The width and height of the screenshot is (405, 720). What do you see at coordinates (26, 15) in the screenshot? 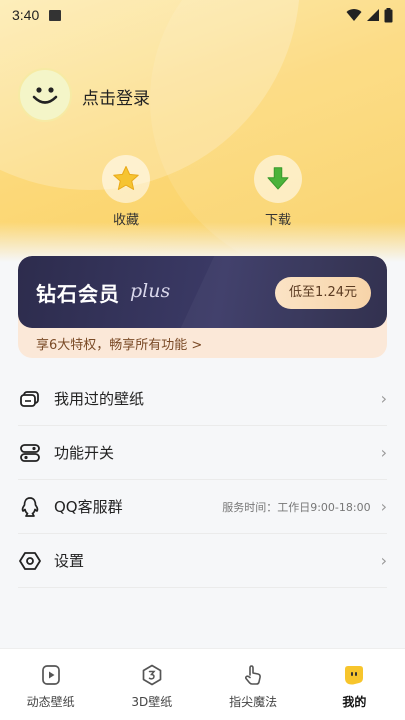
I see `status-time: 3:40` at bounding box center [26, 15].